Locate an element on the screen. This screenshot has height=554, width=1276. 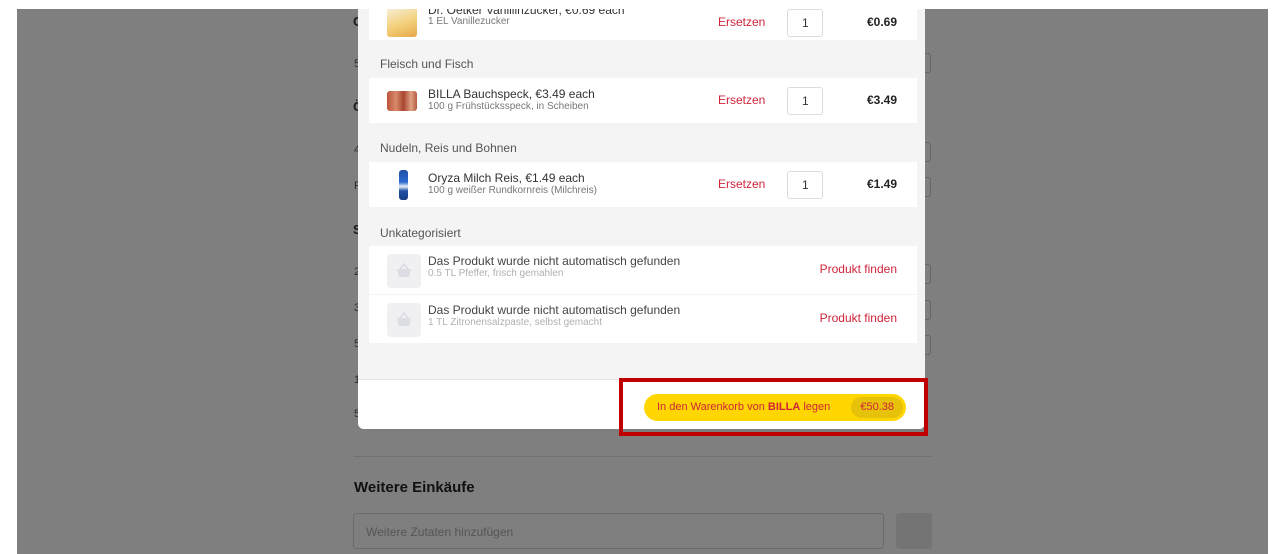
category-heading: Nudeln, Reis und Bohnen is located at coordinates (448, 148).